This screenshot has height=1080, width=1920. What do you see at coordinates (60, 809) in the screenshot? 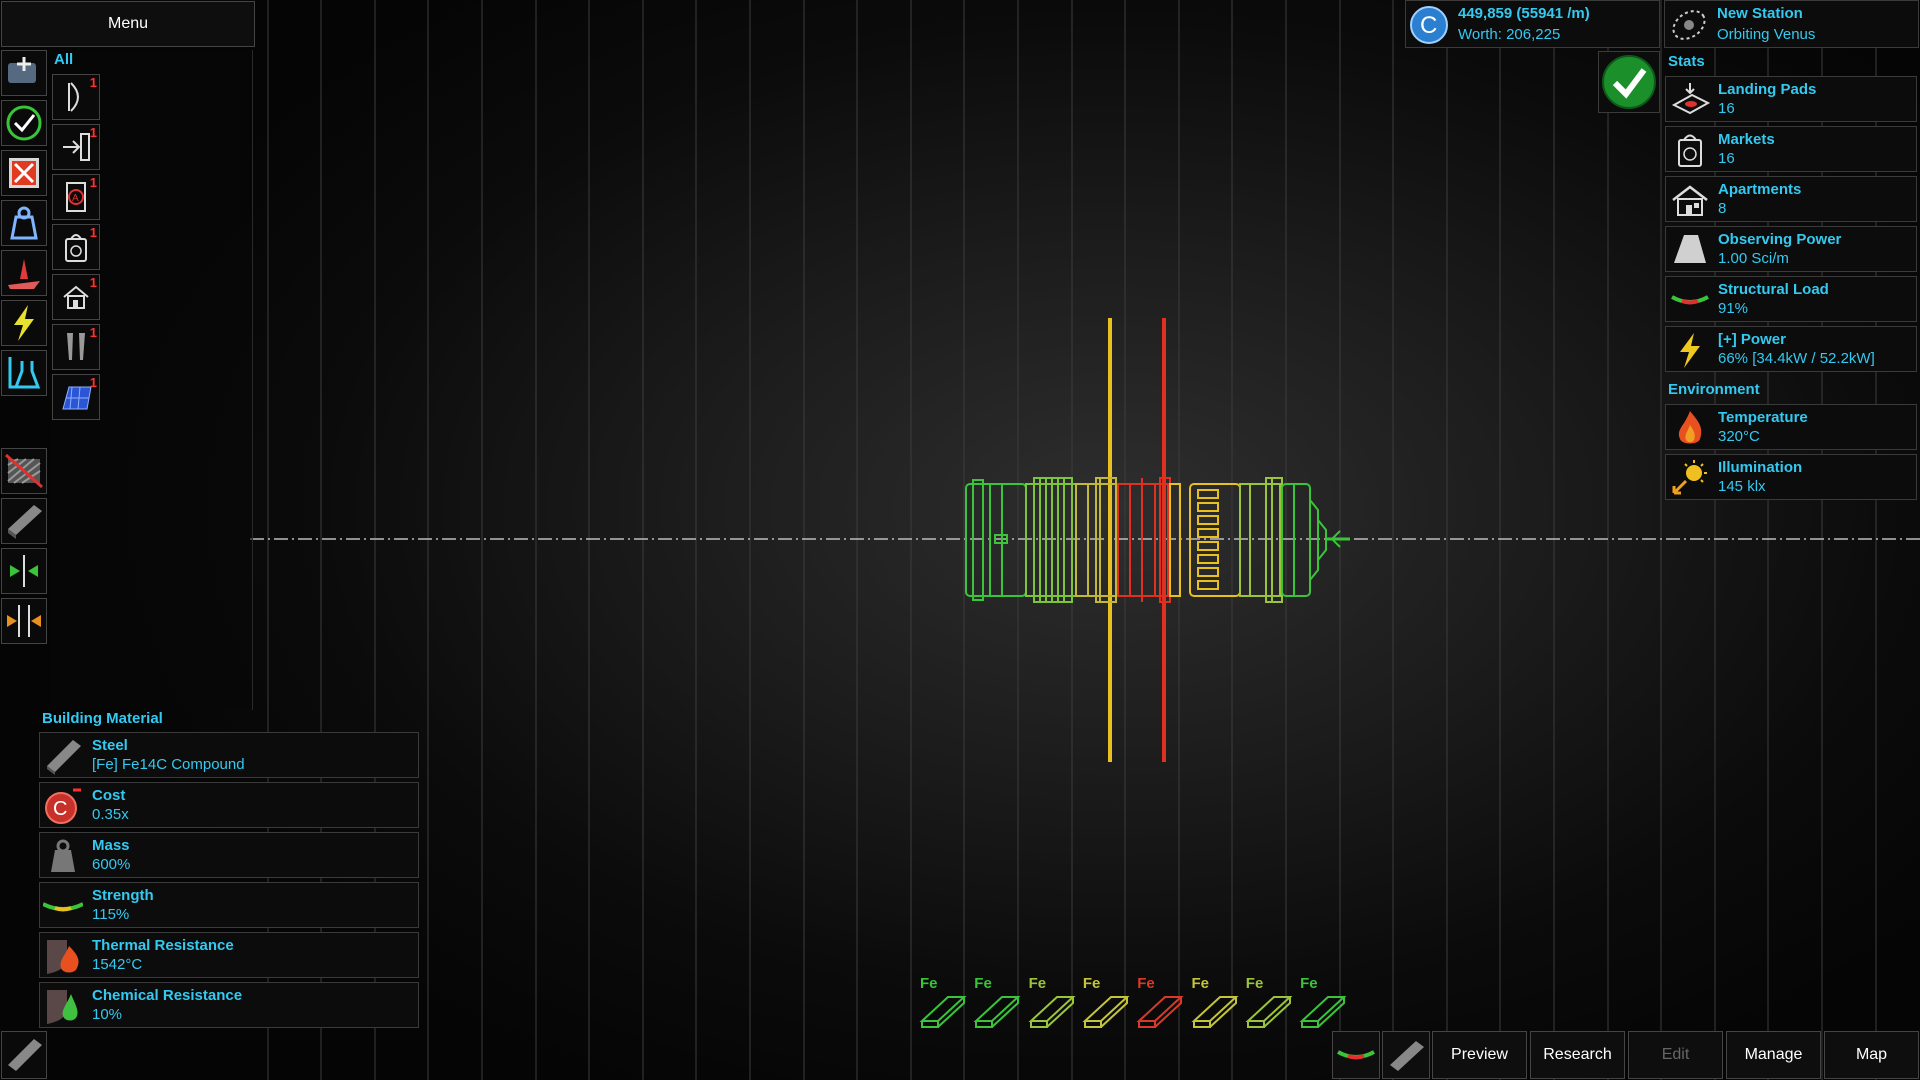
I see `svg-text: C` at bounding box center [60, 809].